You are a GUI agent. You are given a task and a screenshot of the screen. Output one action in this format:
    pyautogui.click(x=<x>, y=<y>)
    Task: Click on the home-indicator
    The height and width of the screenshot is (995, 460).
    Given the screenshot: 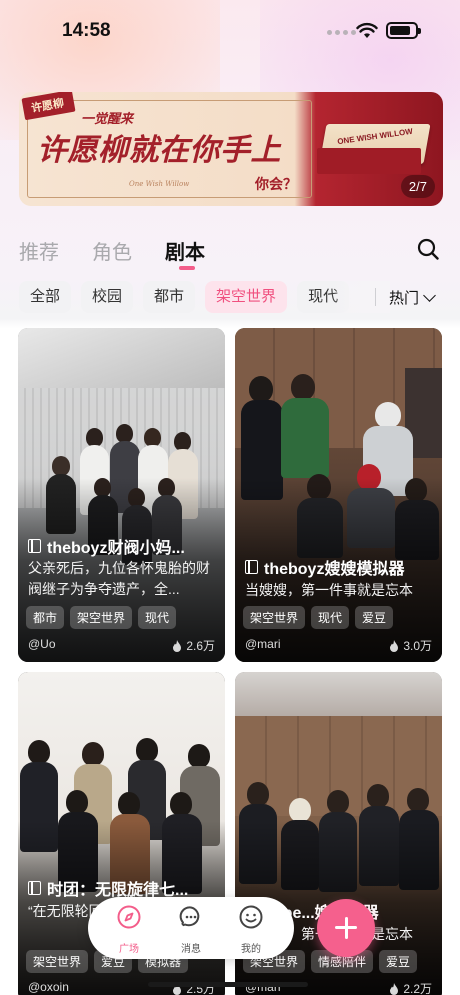 What is the action you would take?
    pyautogui.click(x=228, y=984)
    